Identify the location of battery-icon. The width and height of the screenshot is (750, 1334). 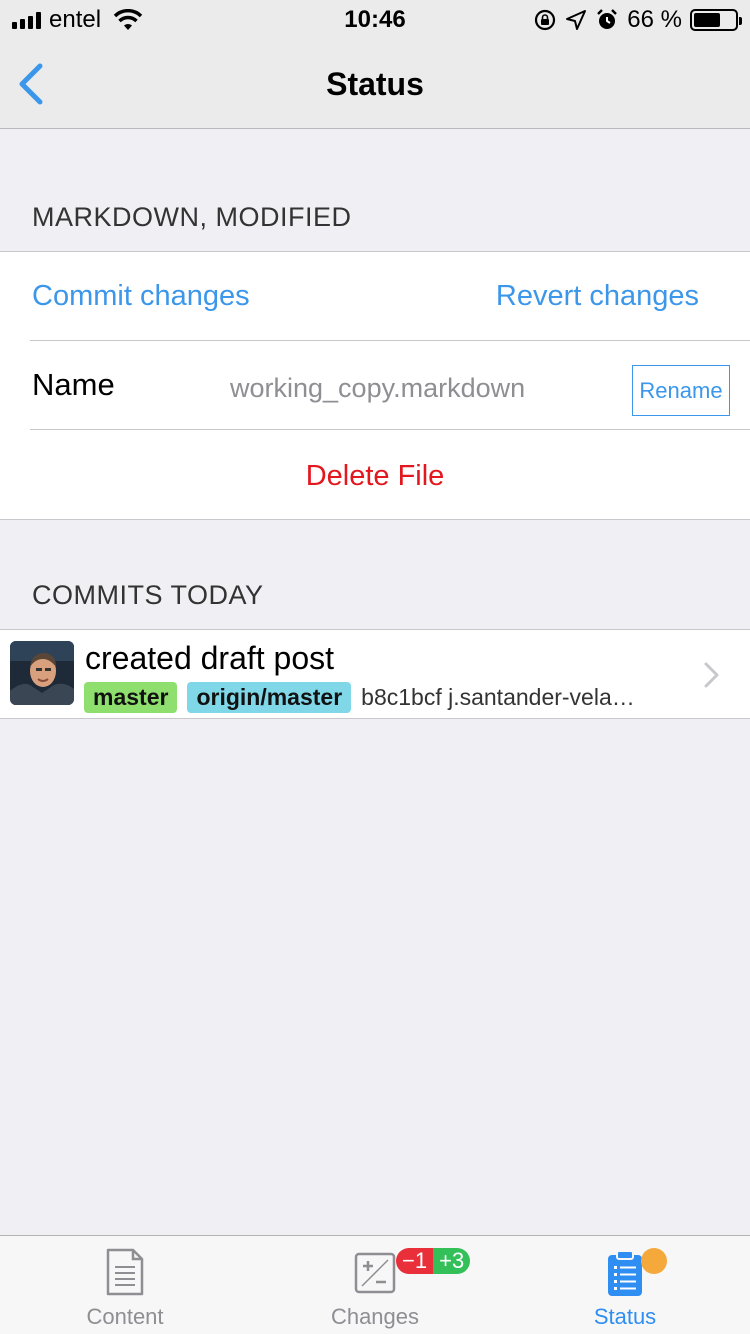
(716, 20).